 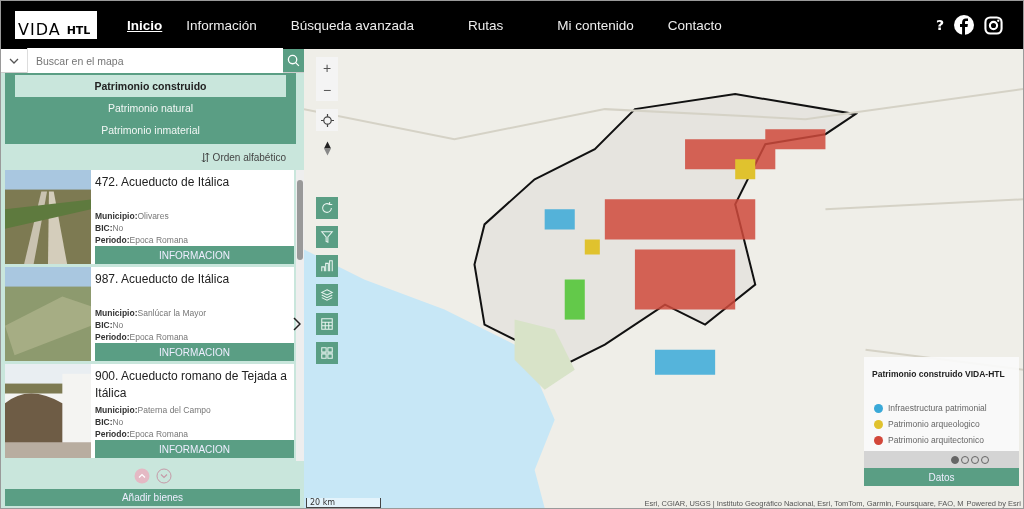 What do you see at coordinates (150, 86) in the screenshot?
I see `category-tab: Patrimonio construido` at bounding box center [150, 86].